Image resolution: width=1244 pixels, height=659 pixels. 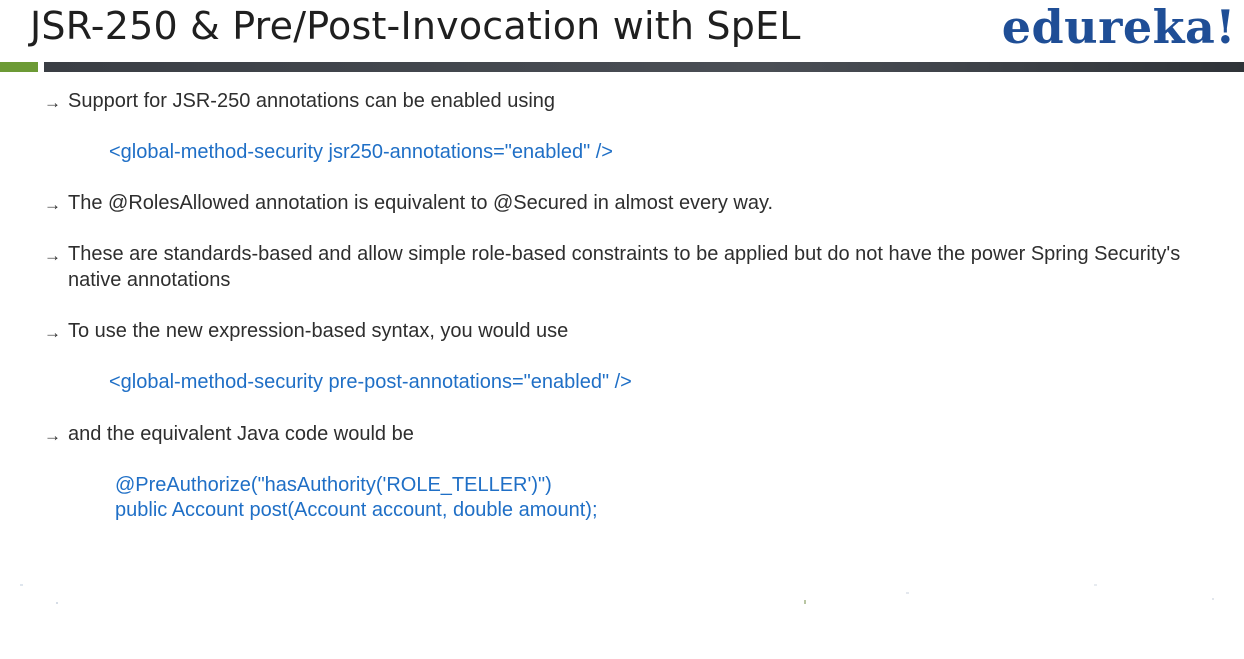 What do you see at coordinates (1118, 27) in the screenshot?
I see `edureka-logo: edureka!` at bounding box center [1118, 27].